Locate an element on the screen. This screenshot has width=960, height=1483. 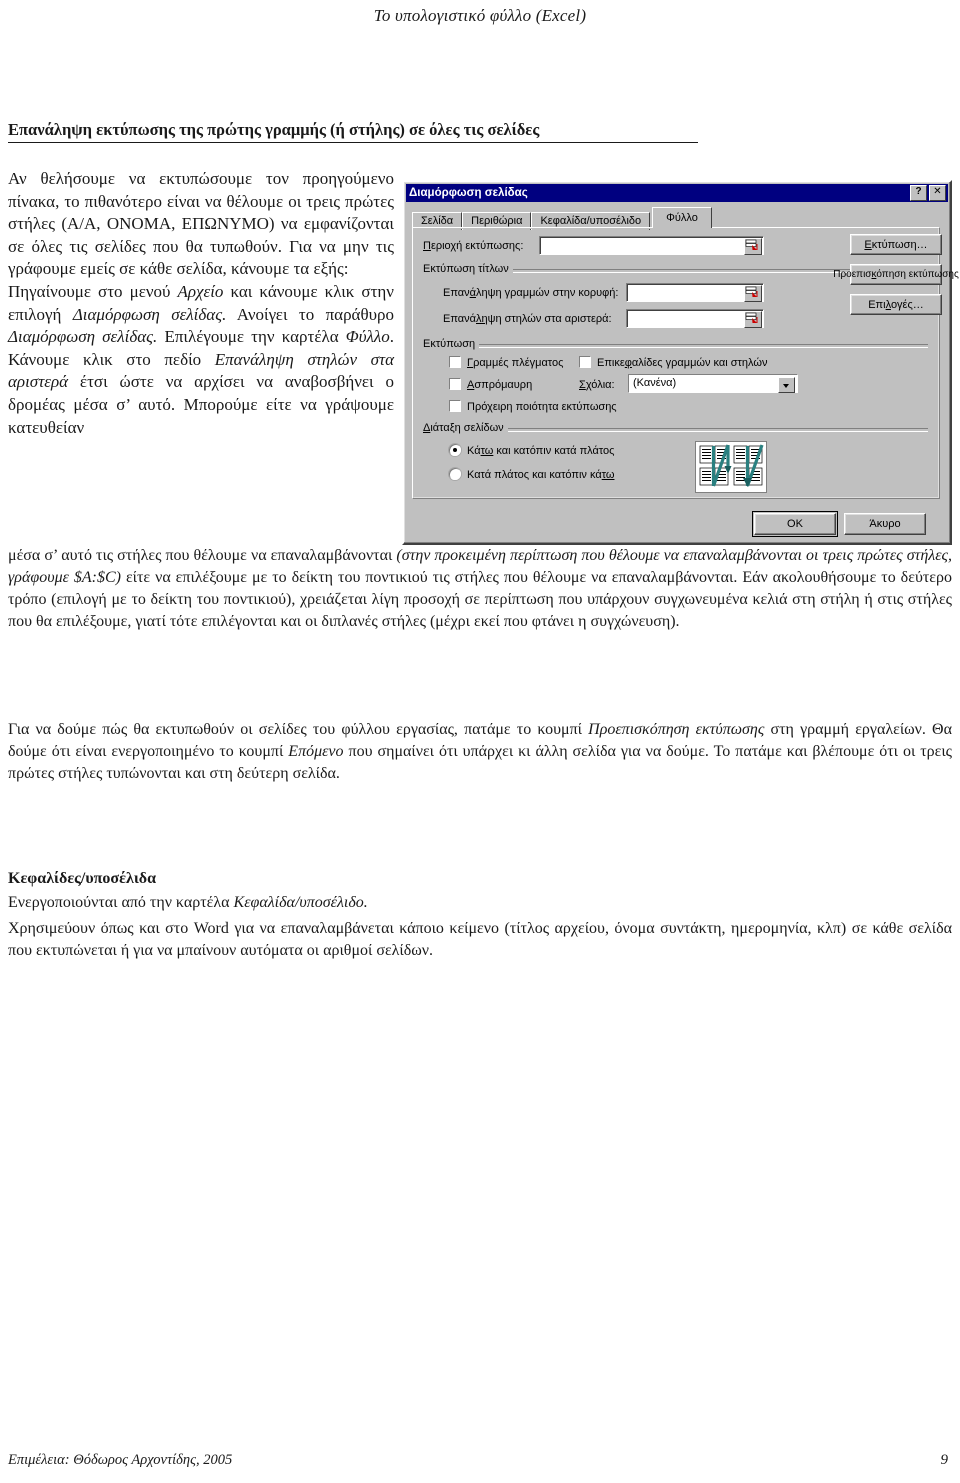
rows-to-repeat-input-bevel is located at coordinates (695, 292).